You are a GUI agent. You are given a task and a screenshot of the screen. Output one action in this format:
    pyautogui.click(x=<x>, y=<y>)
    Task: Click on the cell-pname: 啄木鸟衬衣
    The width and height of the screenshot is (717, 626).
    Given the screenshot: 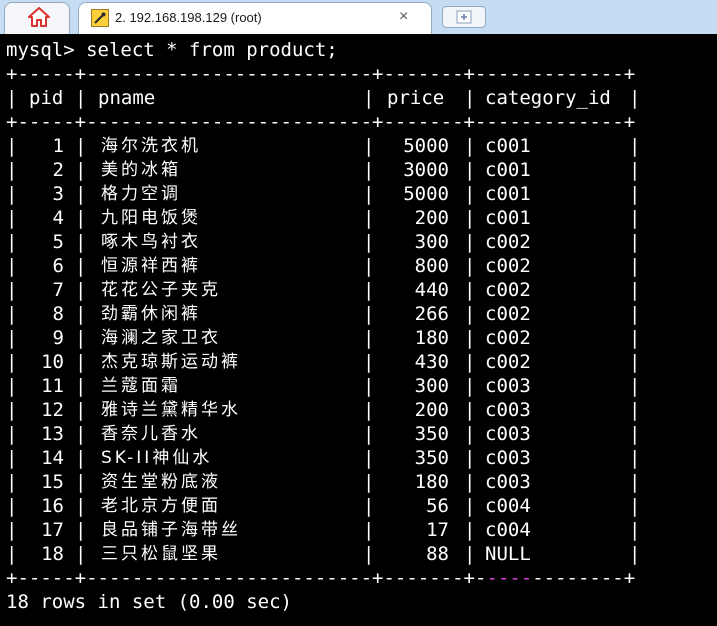 What is the action you would take?
    pyautogui.click(x=151, y=242)
    